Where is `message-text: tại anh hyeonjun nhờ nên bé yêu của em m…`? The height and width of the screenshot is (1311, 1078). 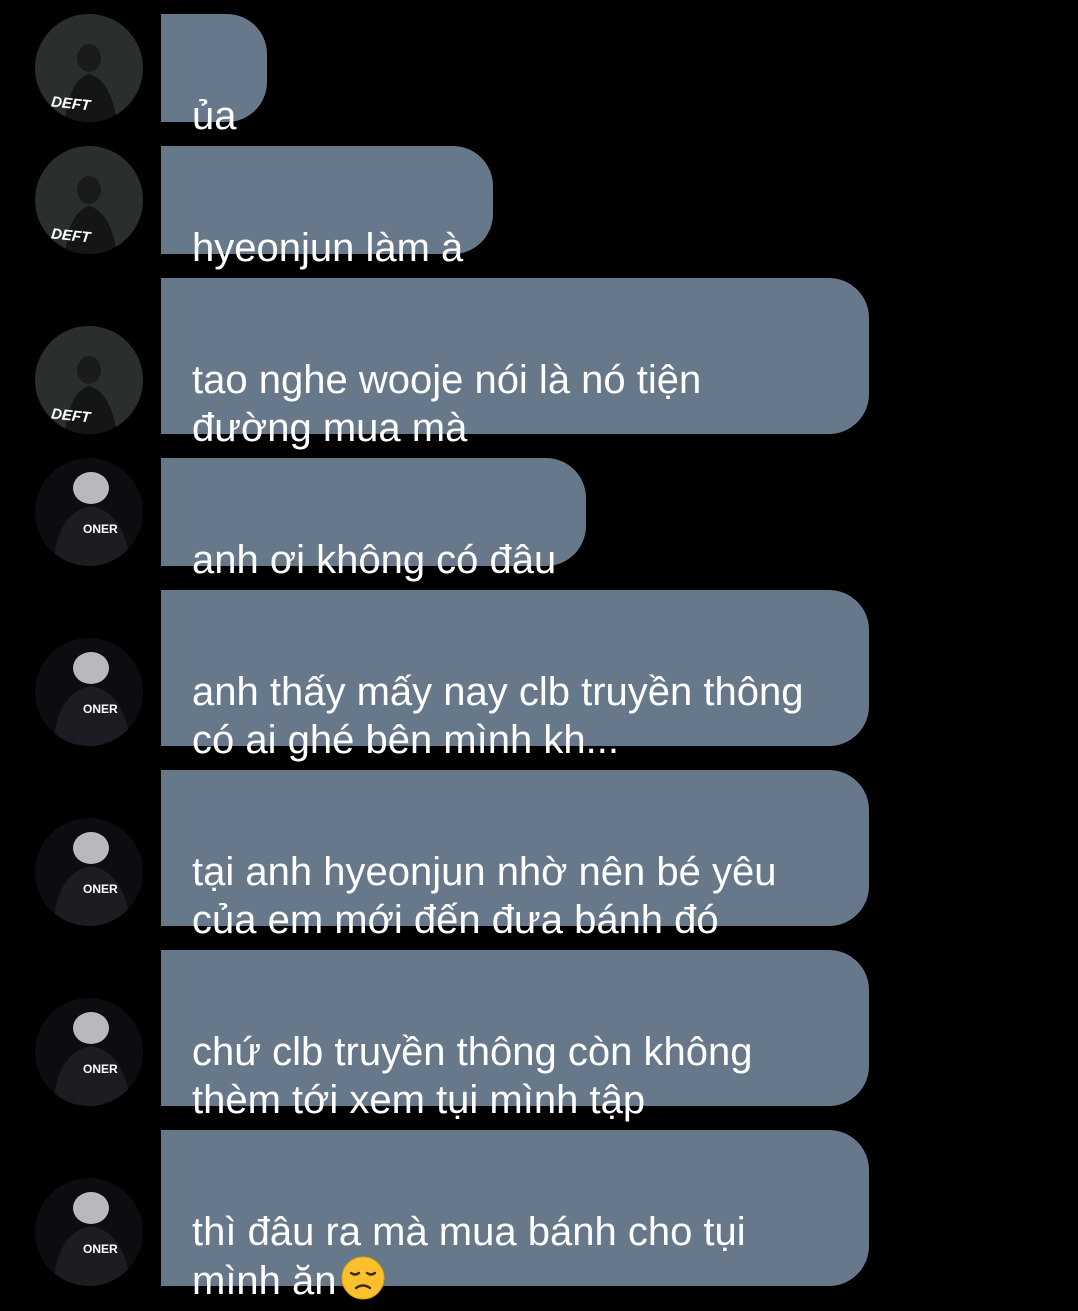
message-text: tại anh hyeonjun nhờ nên bé yêu của em m… is located at coordinates (484, 896).